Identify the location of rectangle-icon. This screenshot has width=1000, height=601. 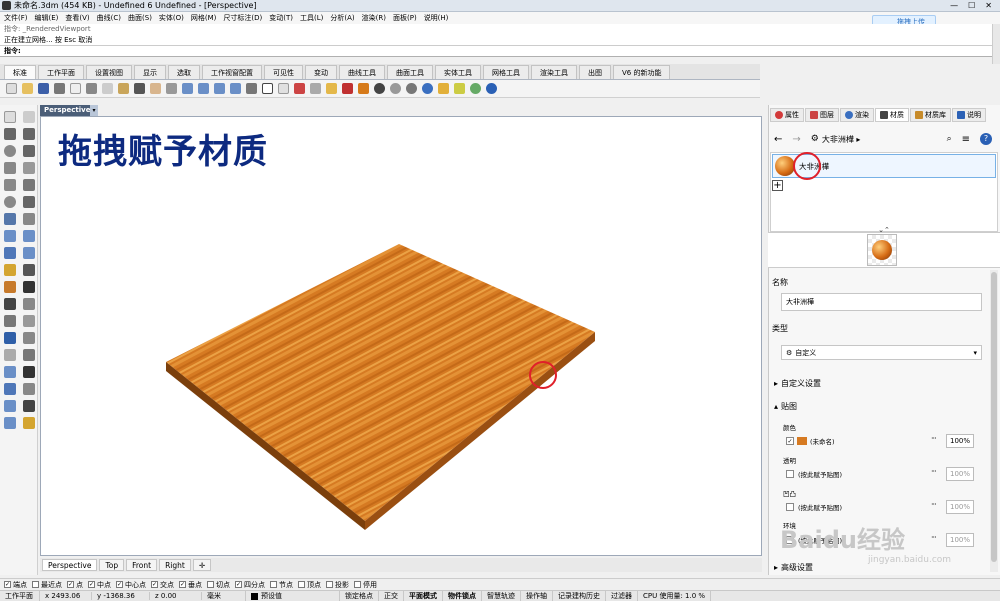
(29, 168).